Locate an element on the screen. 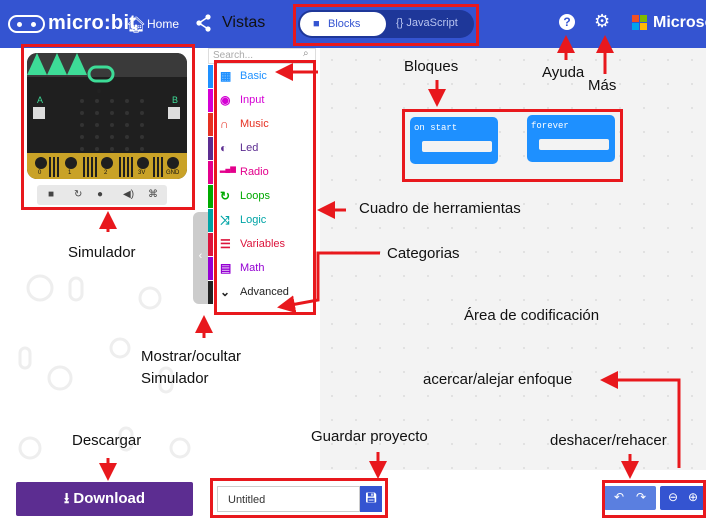 This screenshot has width=706, height=518. home-icon: 🏠︎ is located at coordinates (136, 25).